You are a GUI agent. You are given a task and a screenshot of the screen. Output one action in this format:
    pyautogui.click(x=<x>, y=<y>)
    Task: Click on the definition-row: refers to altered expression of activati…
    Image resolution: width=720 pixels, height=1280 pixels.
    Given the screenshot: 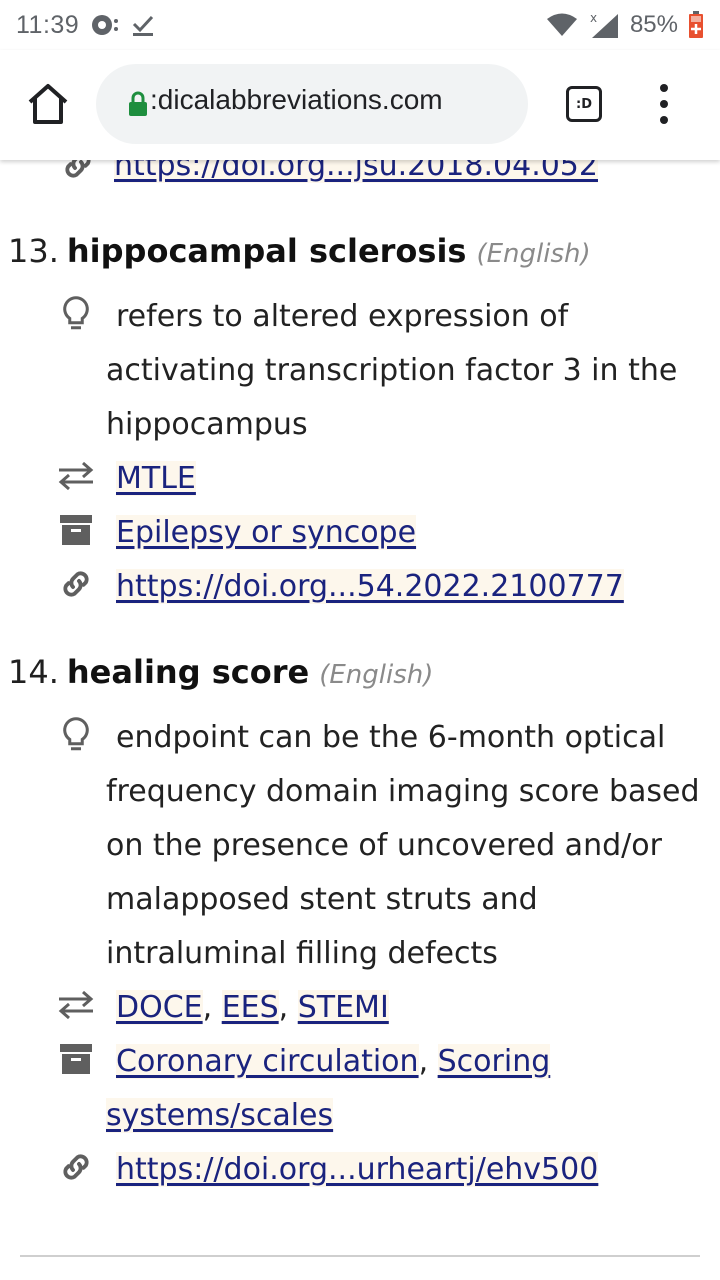 What is the action you would take?
    pyautogui.click(x=376, y=372)
    